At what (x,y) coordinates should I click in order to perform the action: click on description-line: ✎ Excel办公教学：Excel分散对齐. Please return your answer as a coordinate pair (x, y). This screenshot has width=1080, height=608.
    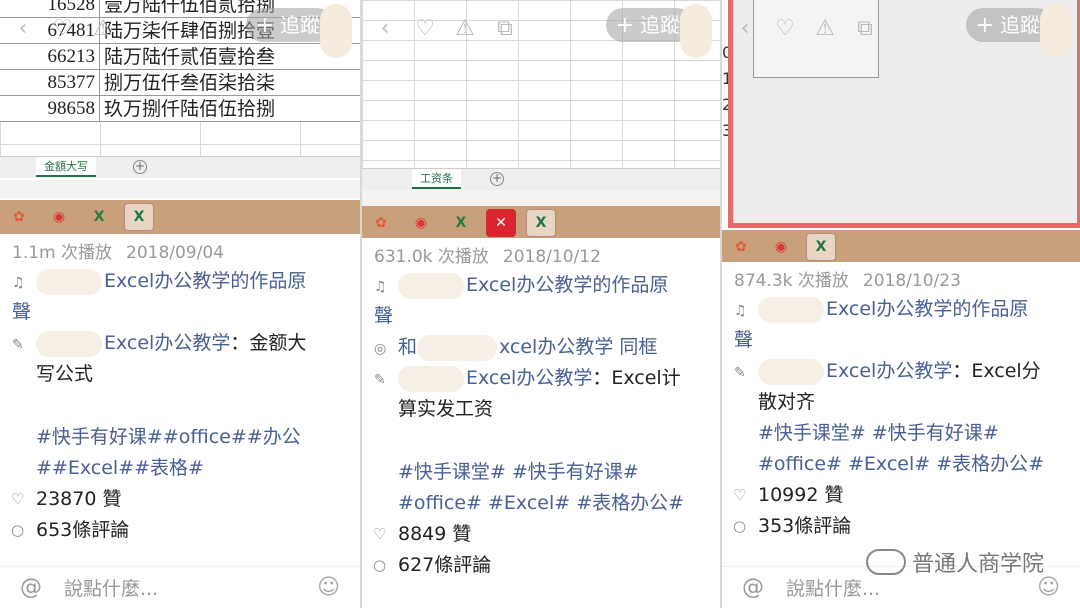
    Looking at the image, I should click on (901, 387).